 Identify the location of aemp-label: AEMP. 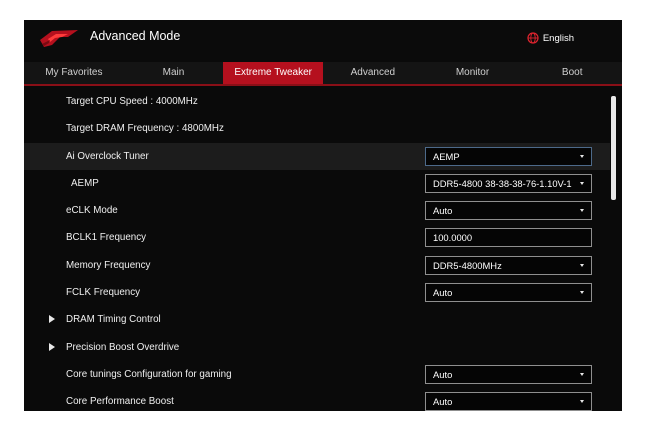
(85, 183).